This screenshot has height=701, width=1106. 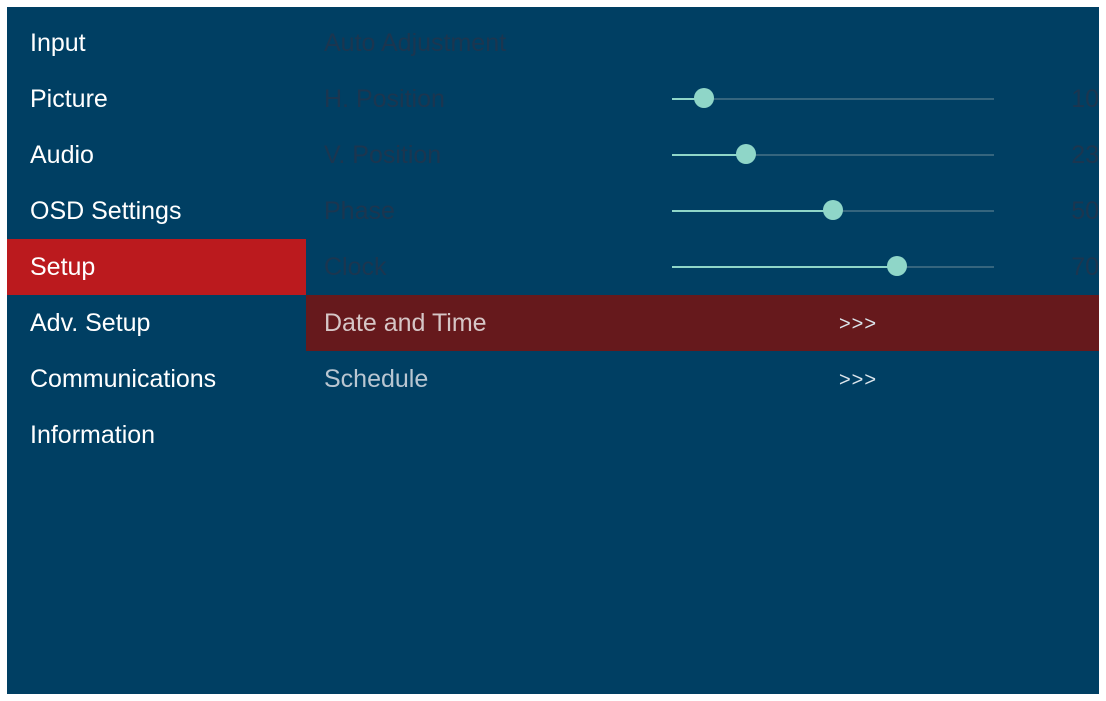 What do you see at coordinates (1085, 155) in the screenshot?
I see `v-position-value: 23` at bounding box center [1085, 155].